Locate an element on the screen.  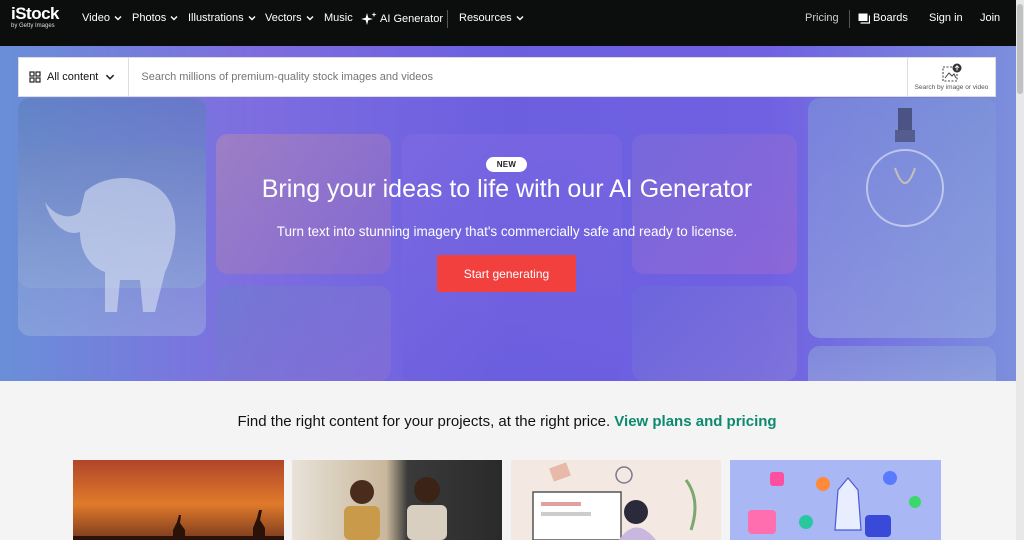
lightbulb-illustration is located at coordinates (905, 167).